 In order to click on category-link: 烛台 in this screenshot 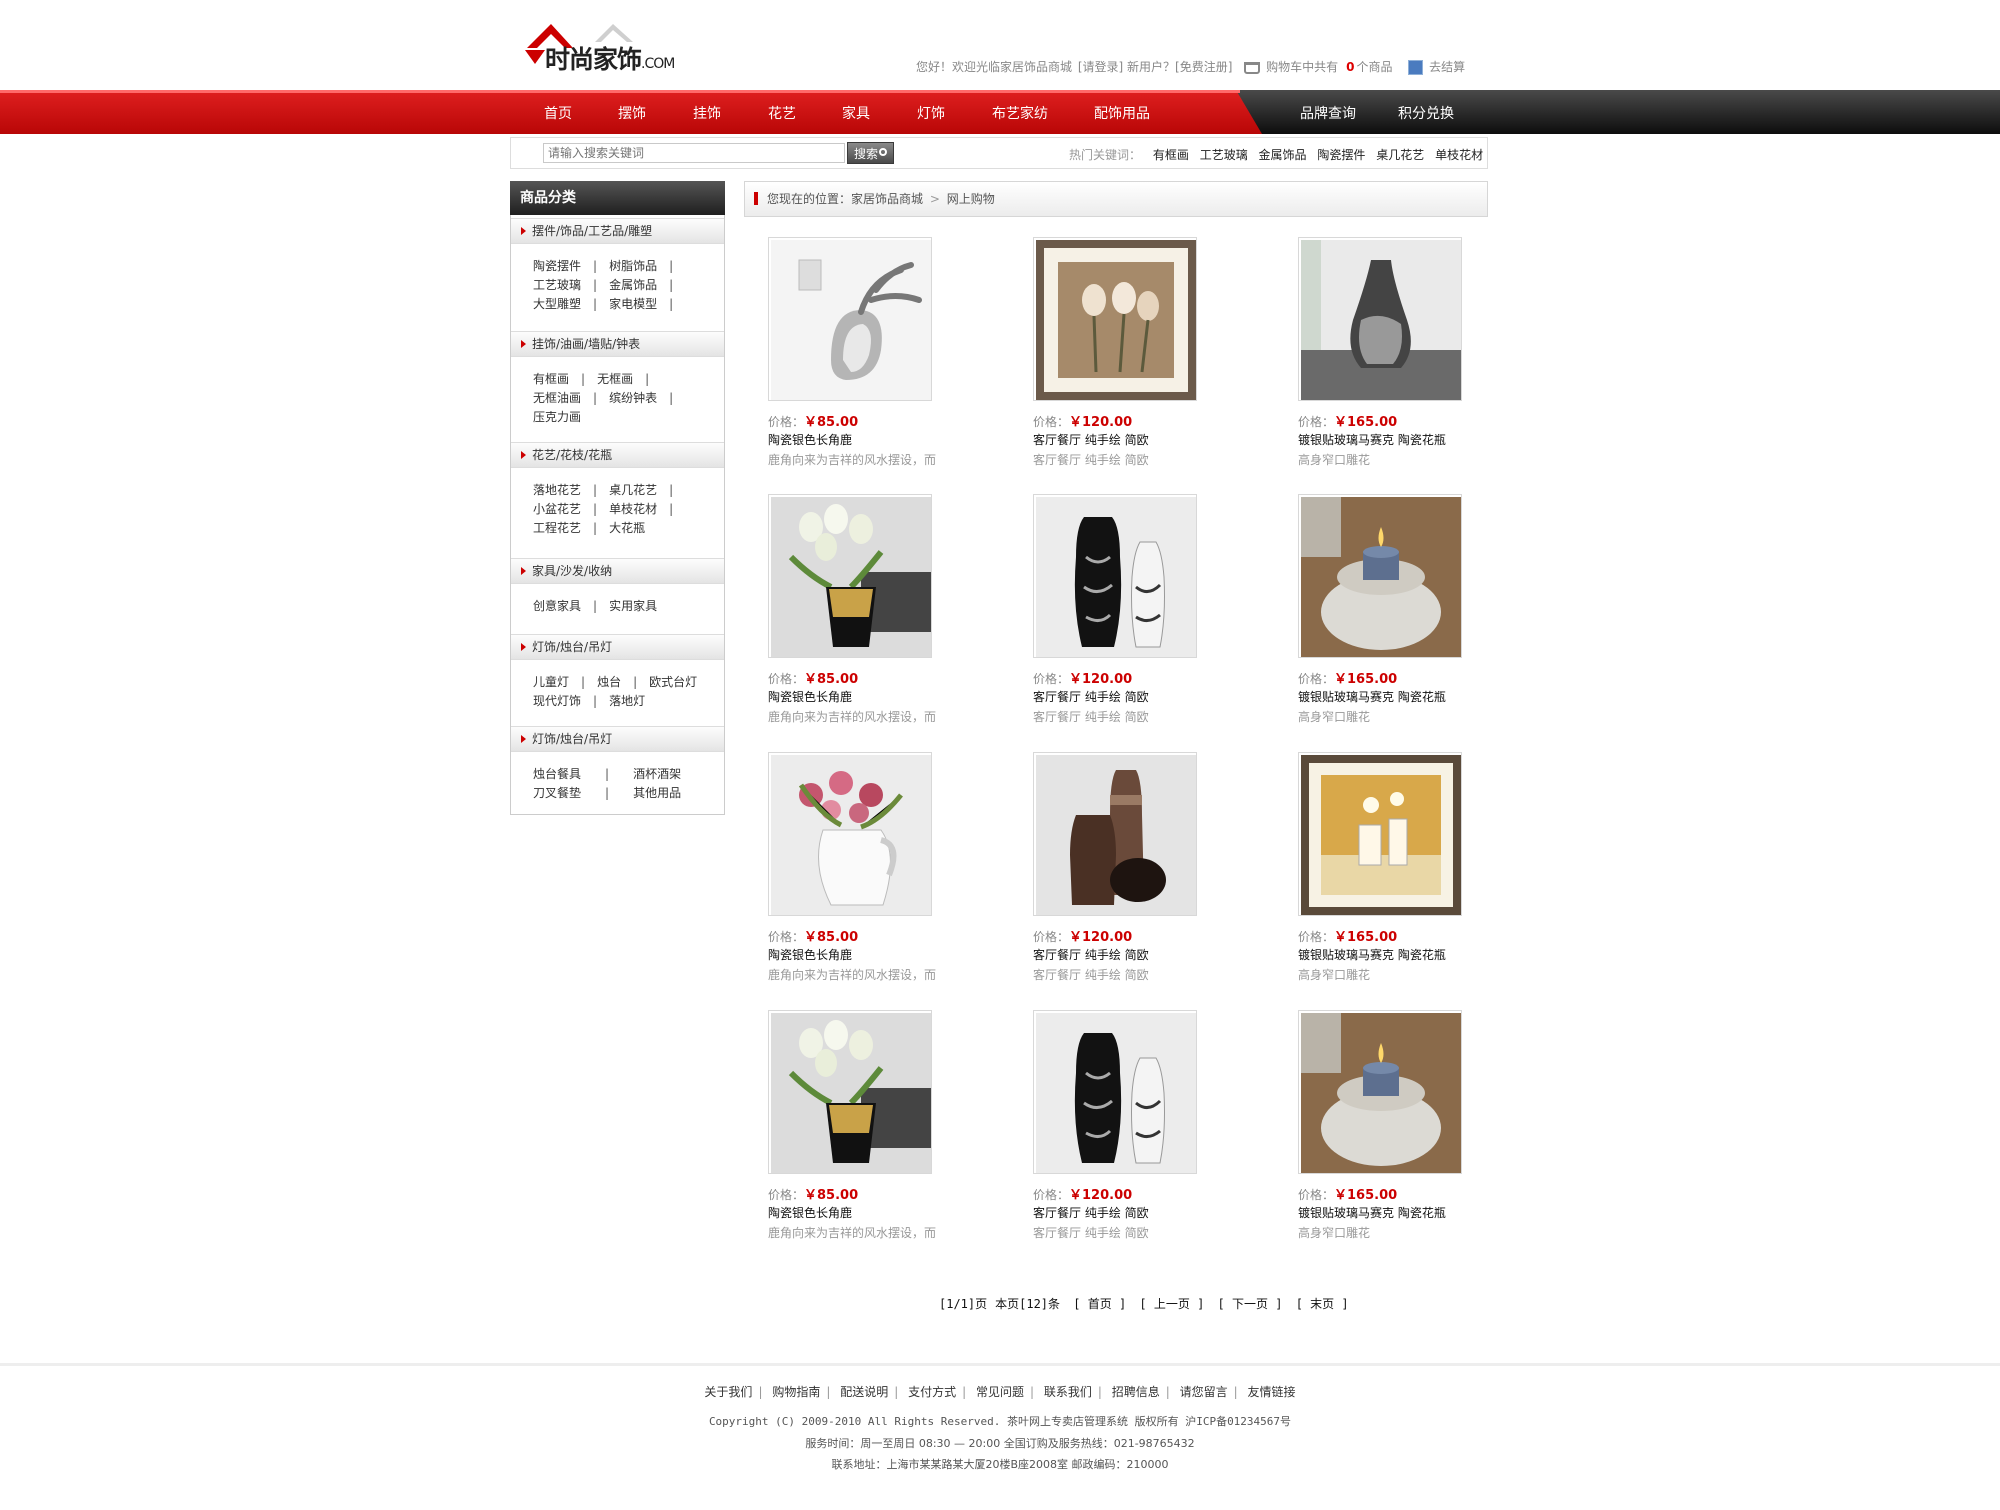, I will do `click(609, 682)`.